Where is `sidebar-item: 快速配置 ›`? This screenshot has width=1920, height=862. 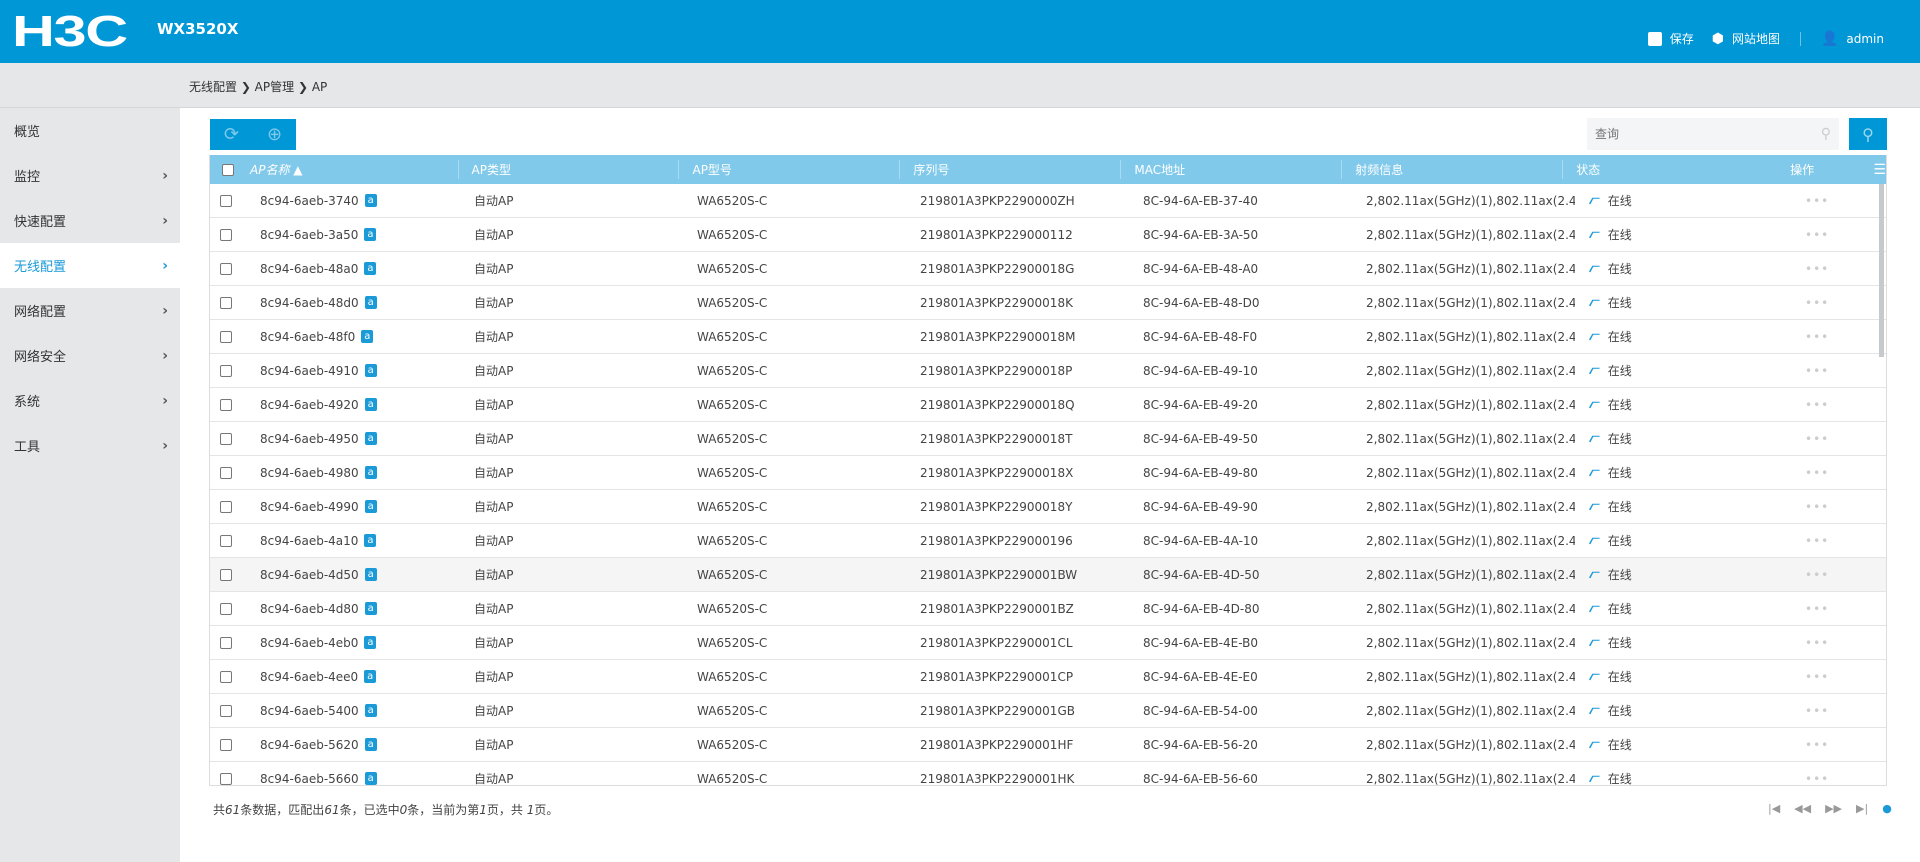 sidebar-item: 快速配置 › is located at coordinates (90, 220).